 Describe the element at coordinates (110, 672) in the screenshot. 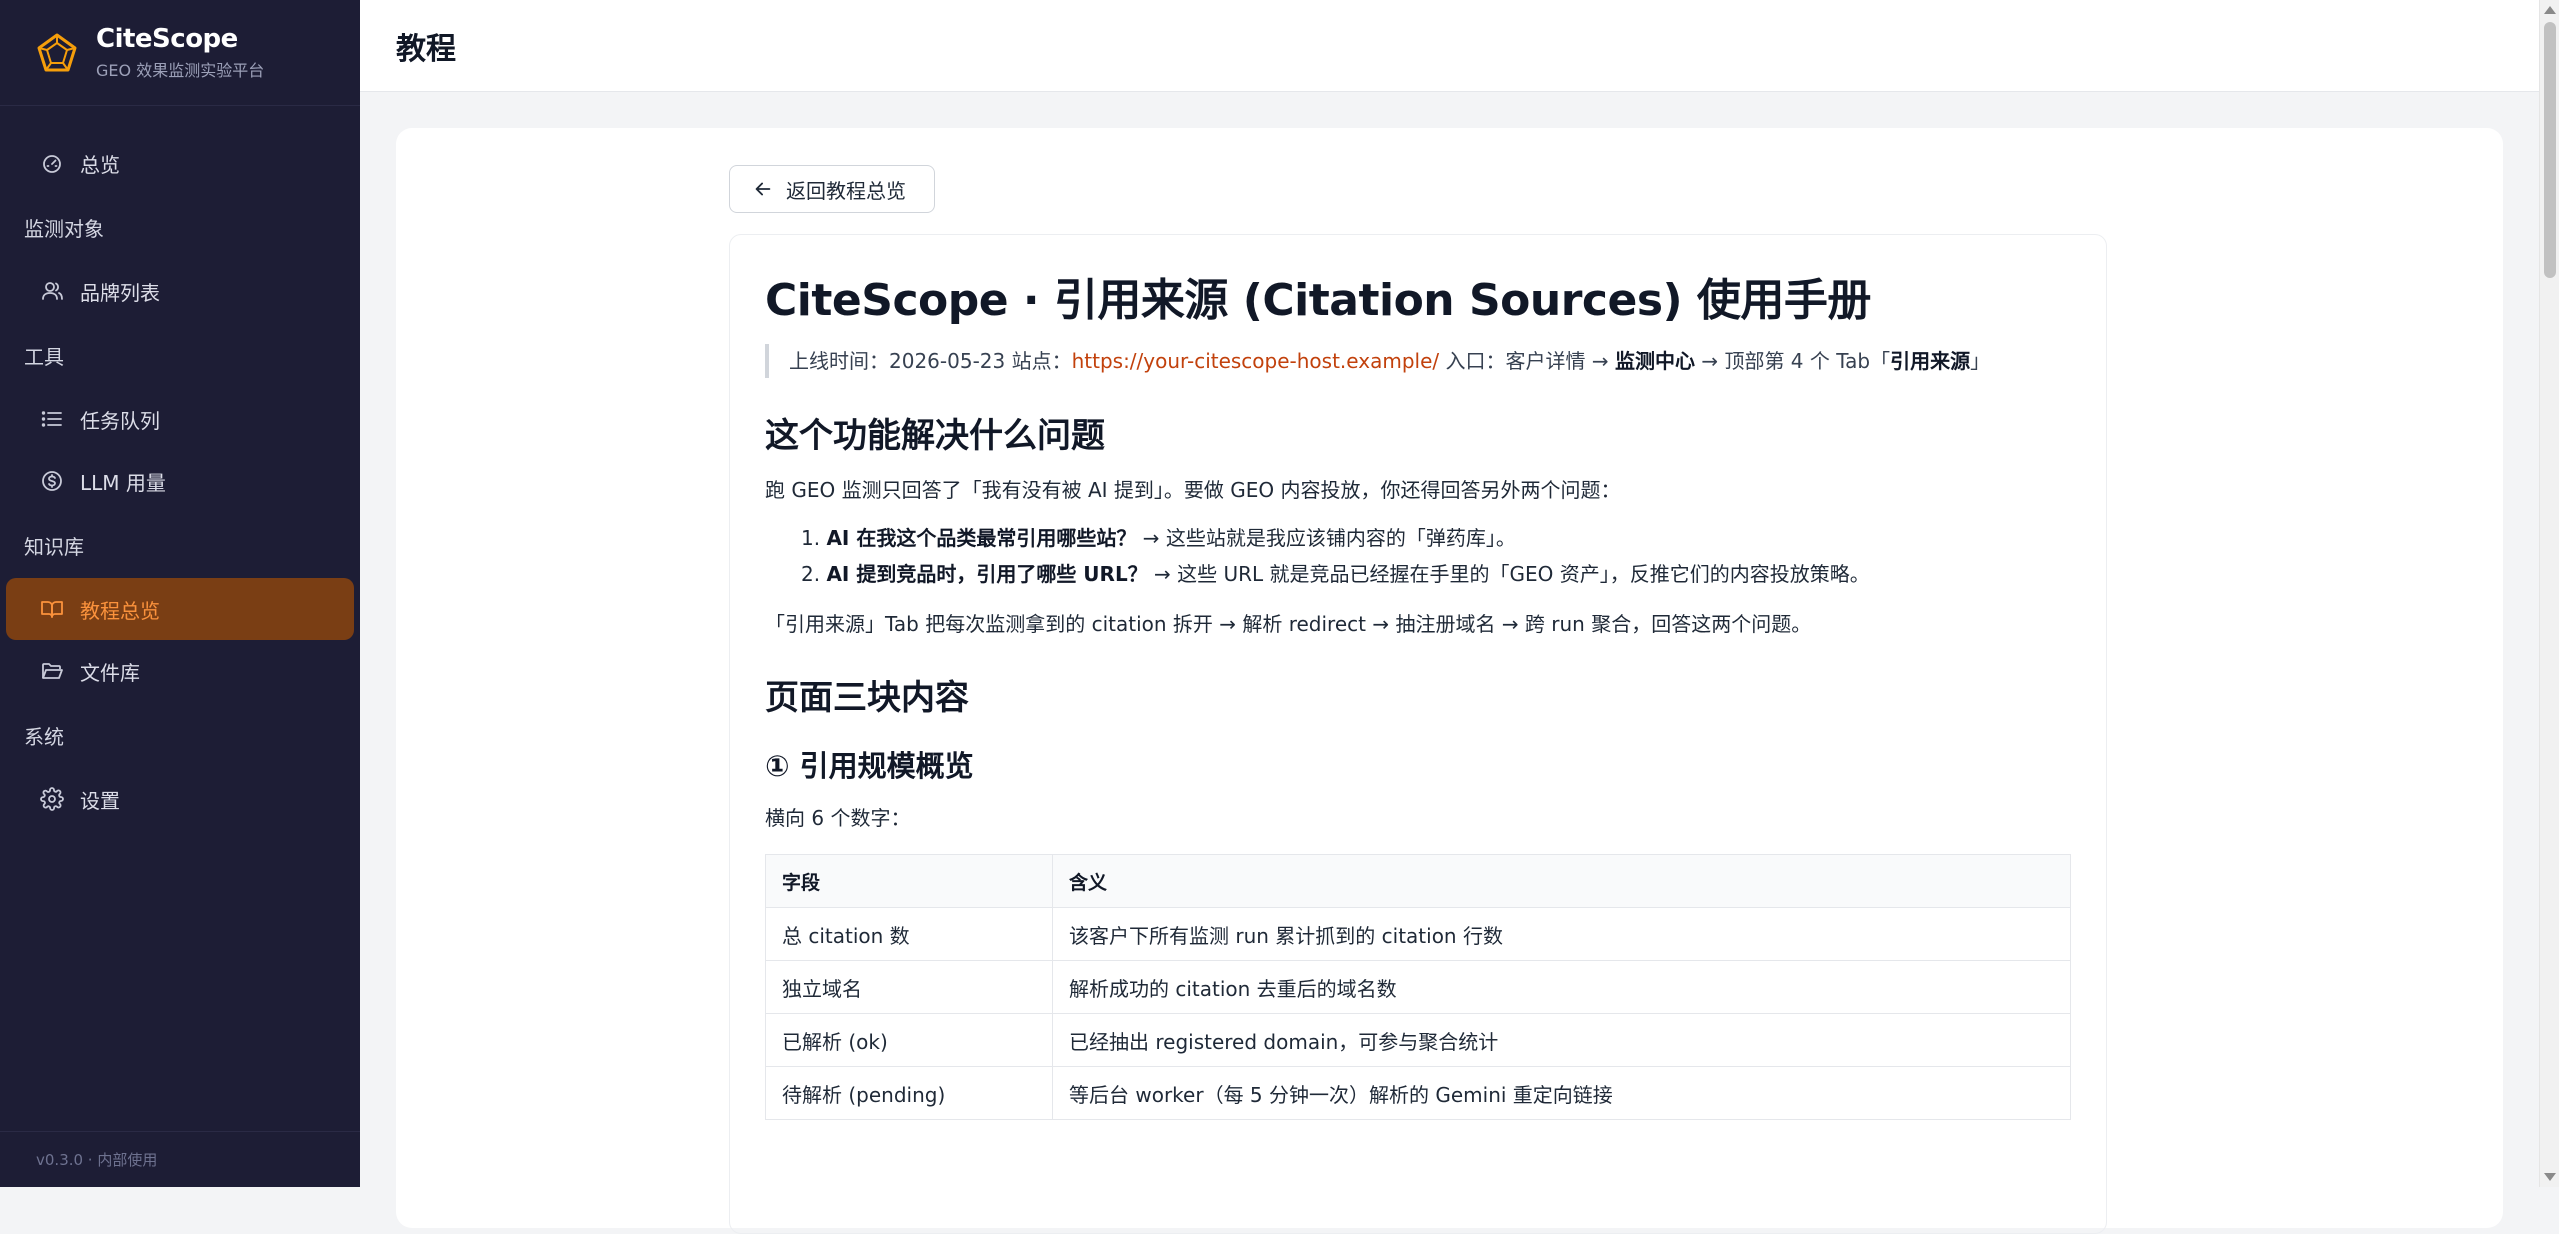

I see `sidebar-item-label: 文件库` at that location.